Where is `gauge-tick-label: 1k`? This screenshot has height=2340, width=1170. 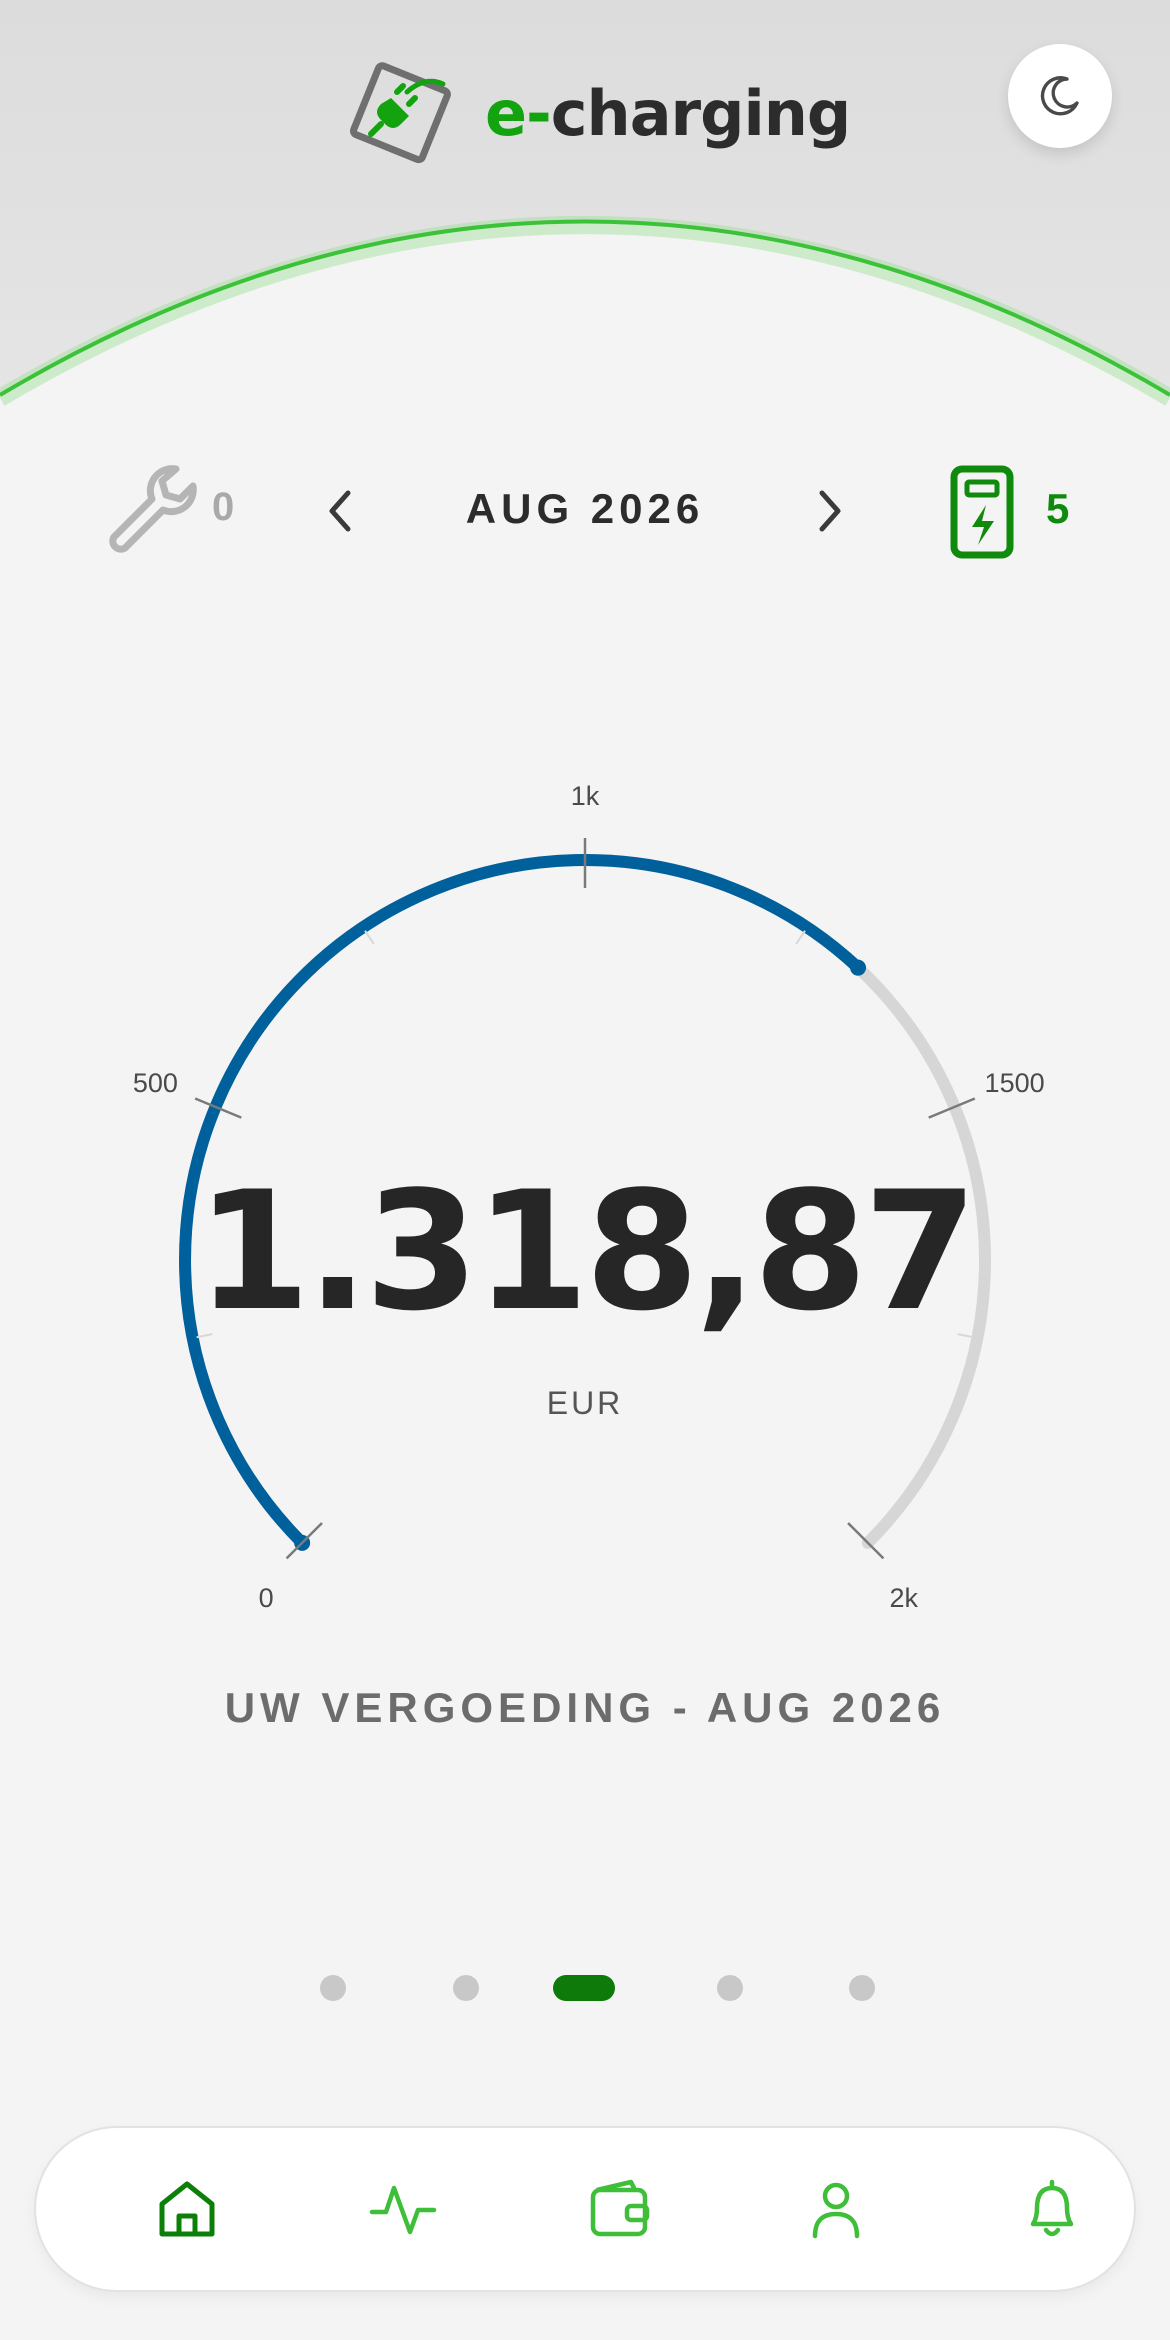
gauge-tick-label: 1k is located at coordinates (585, 796).